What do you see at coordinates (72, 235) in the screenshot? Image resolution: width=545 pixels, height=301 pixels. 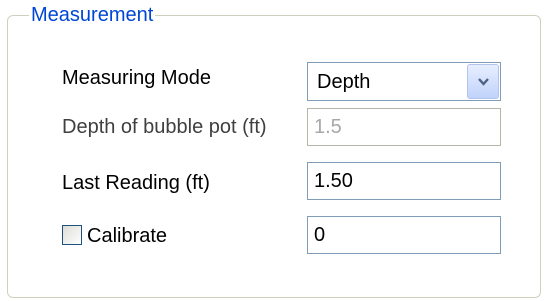 I see `calibrate-checkbox` at bounding box center [72, 235].